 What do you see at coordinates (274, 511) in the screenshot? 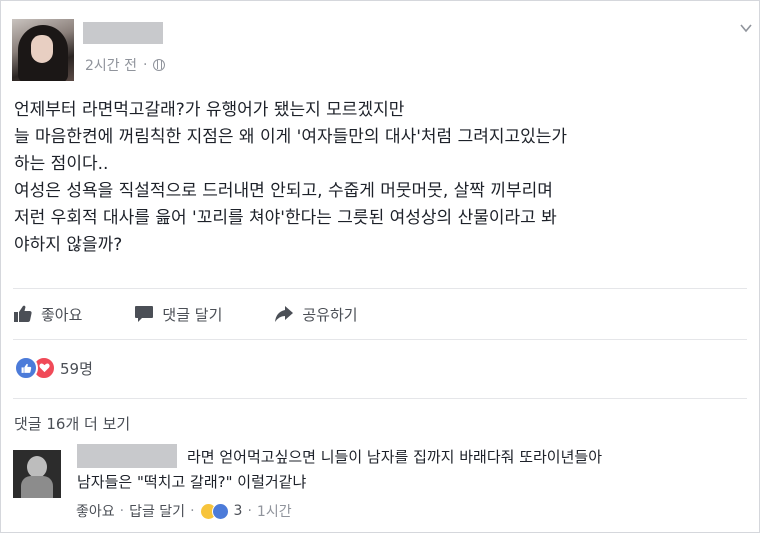
I see `comment-timestamp: 1시간` at bounding box center [274, 511].